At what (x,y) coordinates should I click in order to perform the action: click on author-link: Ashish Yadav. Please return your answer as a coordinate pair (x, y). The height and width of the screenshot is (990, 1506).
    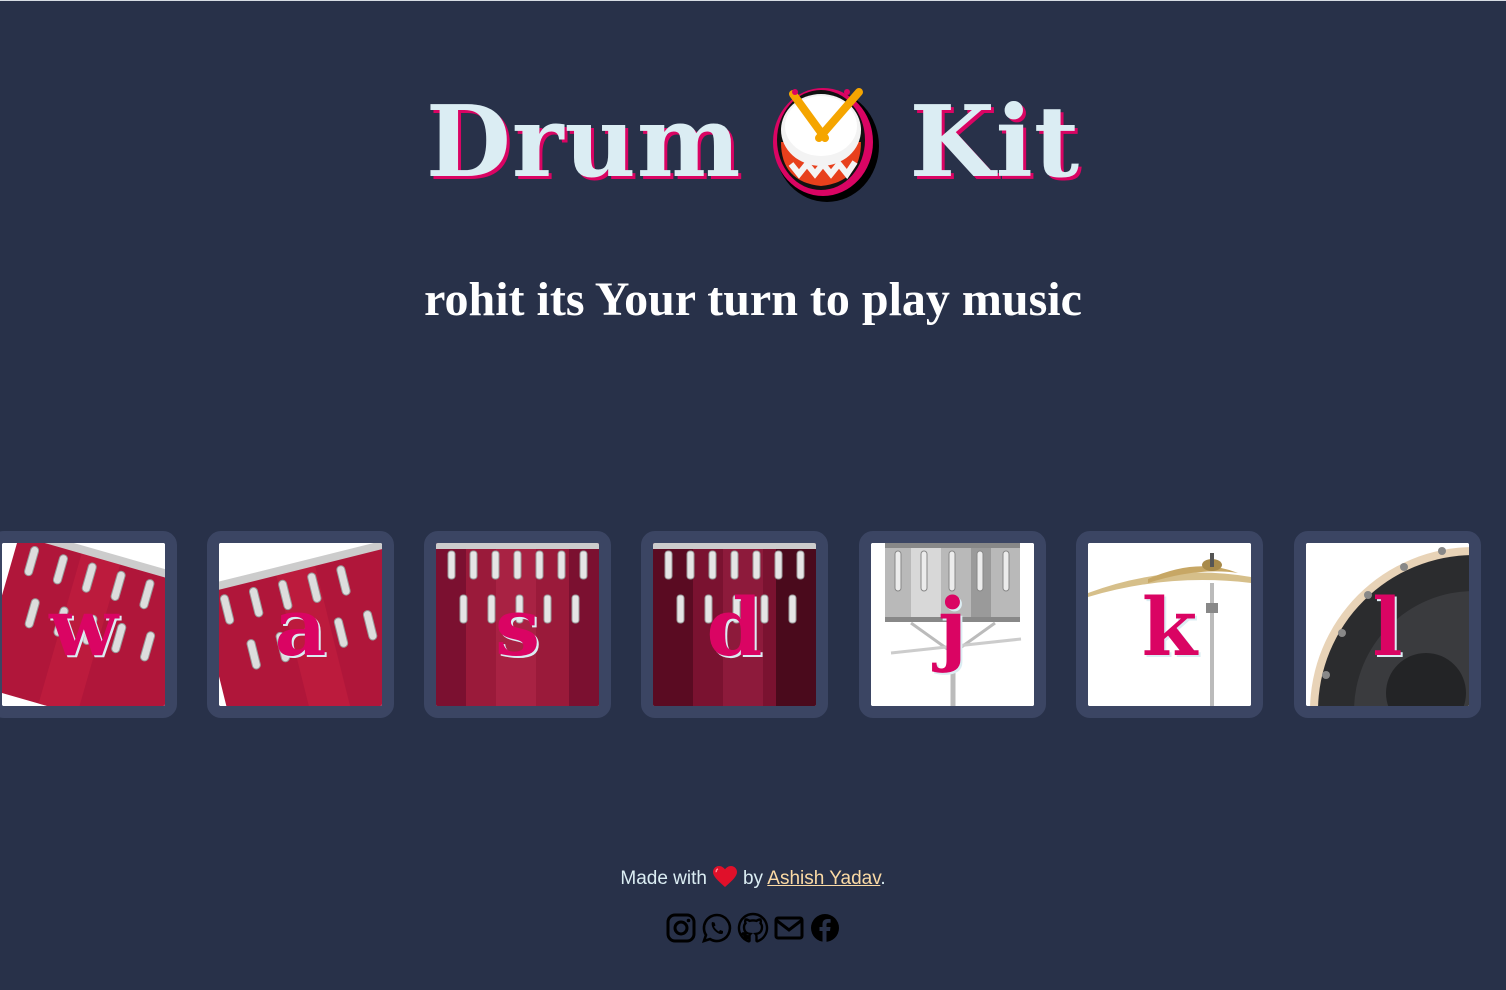
    Looking at the image, I should click on (823, 878).